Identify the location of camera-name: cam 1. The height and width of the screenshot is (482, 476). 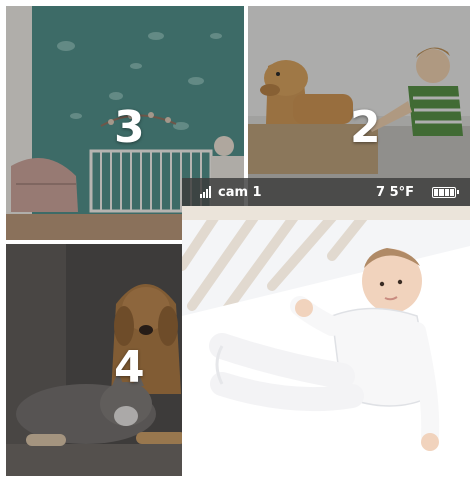
(240, 192).